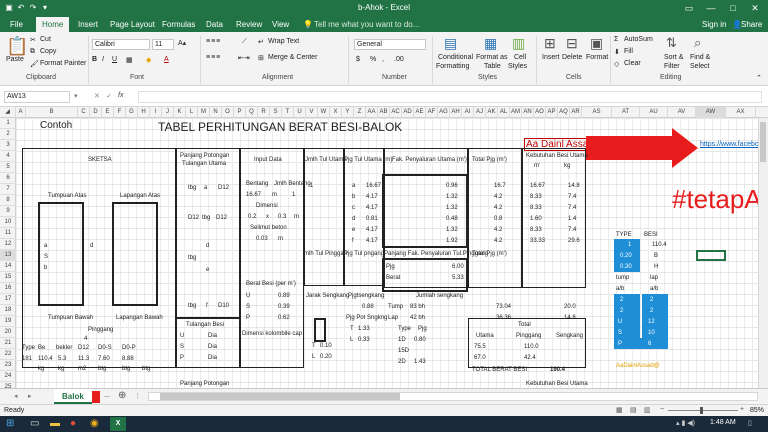  Describe the element at coordinates (550, 43) in the screenshot. I see `insert-cells-icon: ⊞` at that location.